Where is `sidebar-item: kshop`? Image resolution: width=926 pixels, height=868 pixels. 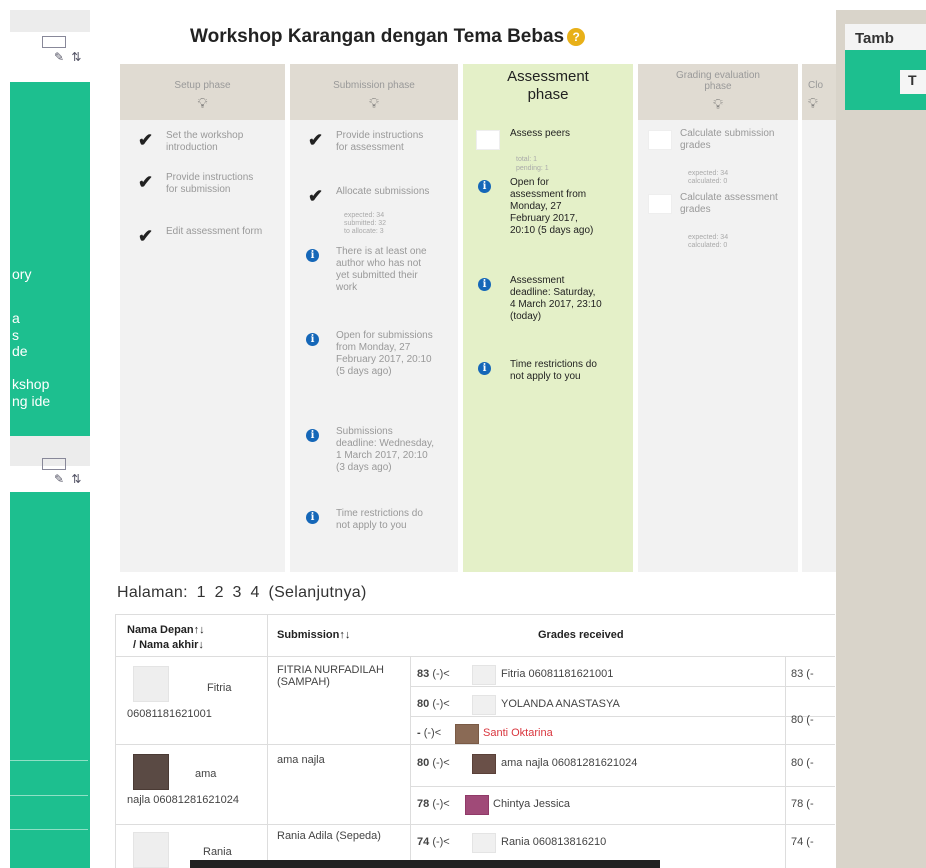 sidebar-item: kshop is located at coordinates (30, 384).